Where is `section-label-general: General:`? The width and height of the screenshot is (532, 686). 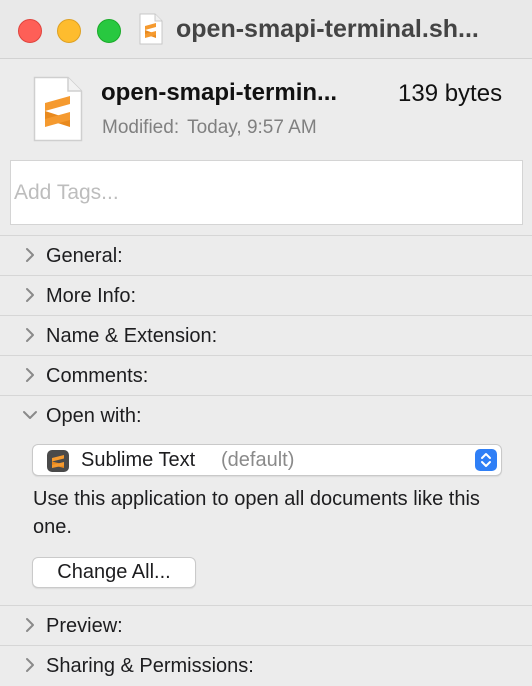
section-label-general: General: is located at coordinates (84, 256).